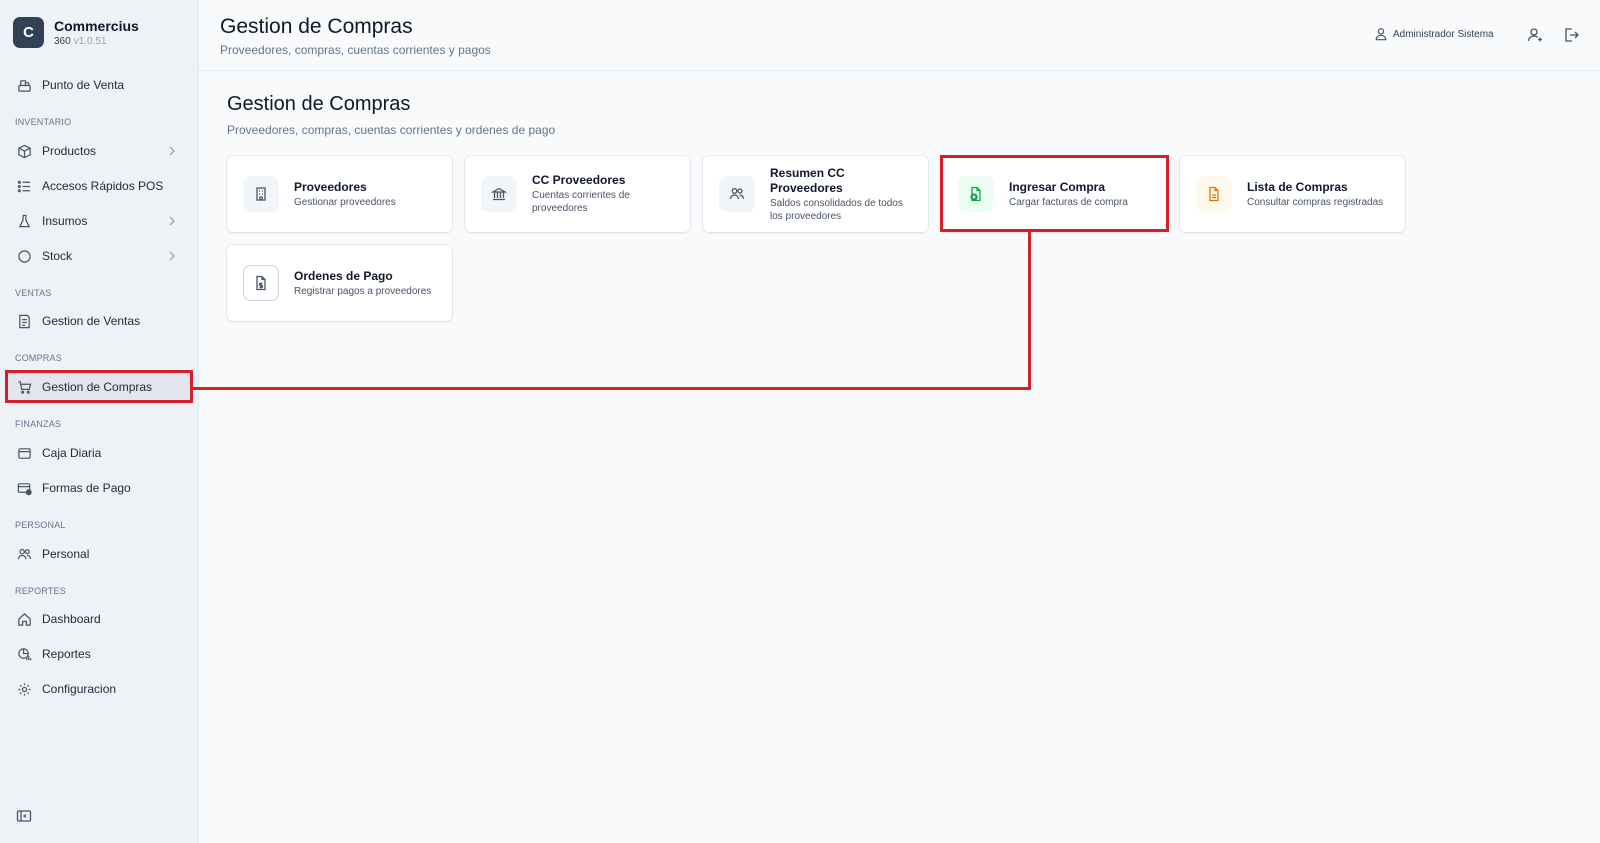 The width and height of the screenshot is (1600, 843). I want to click on section-label-reportes: REPORTES, so click(40, 591).